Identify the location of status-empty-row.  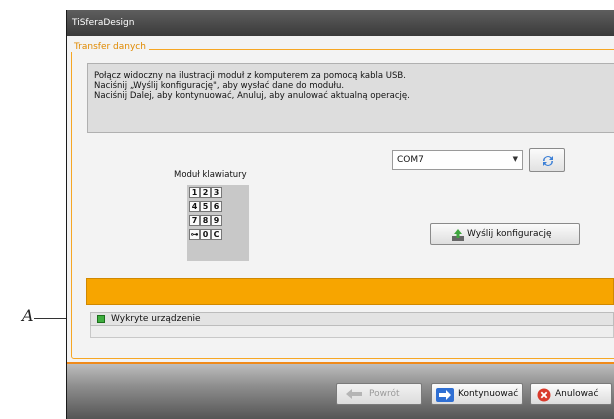
(352, 332).